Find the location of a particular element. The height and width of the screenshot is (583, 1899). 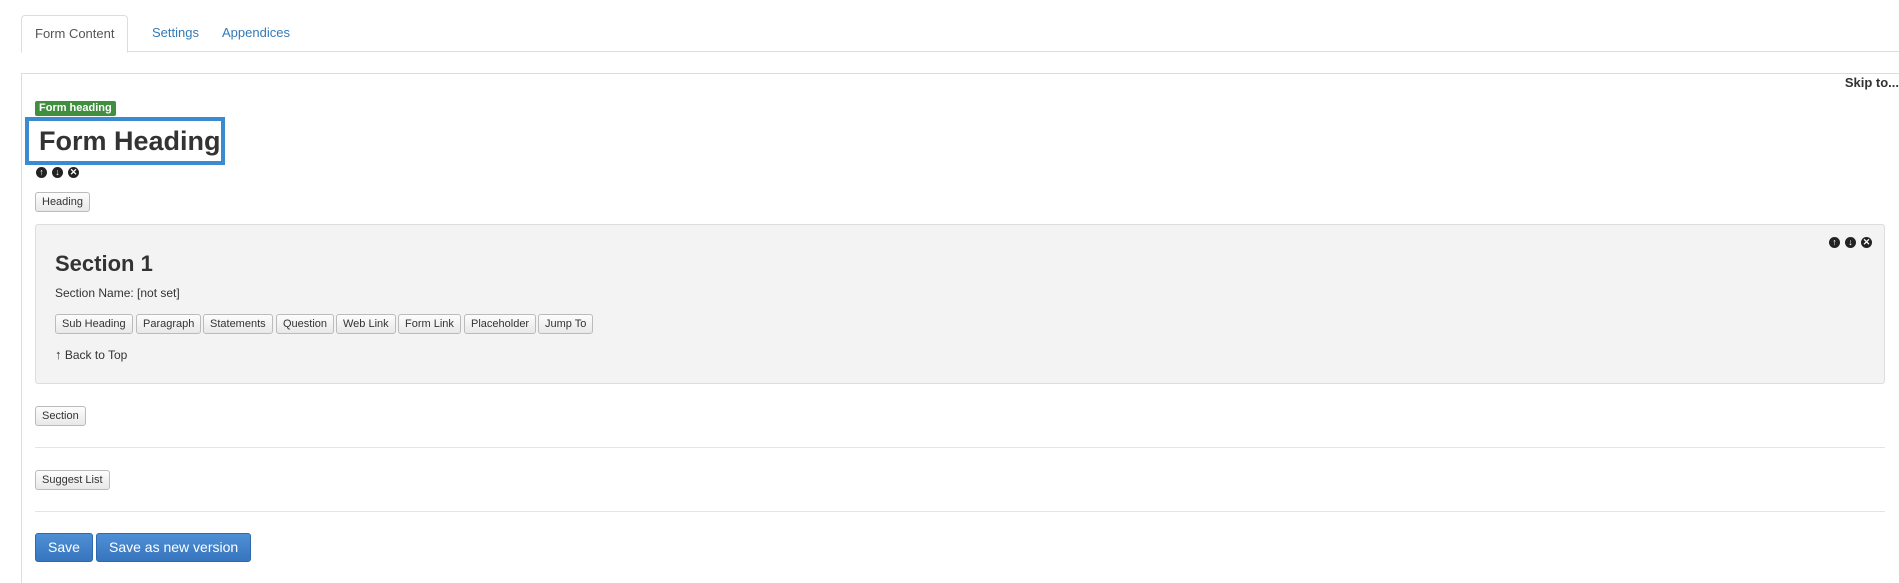

section-name-line: Section Name: [not set] is located at coordinates (117, 293).